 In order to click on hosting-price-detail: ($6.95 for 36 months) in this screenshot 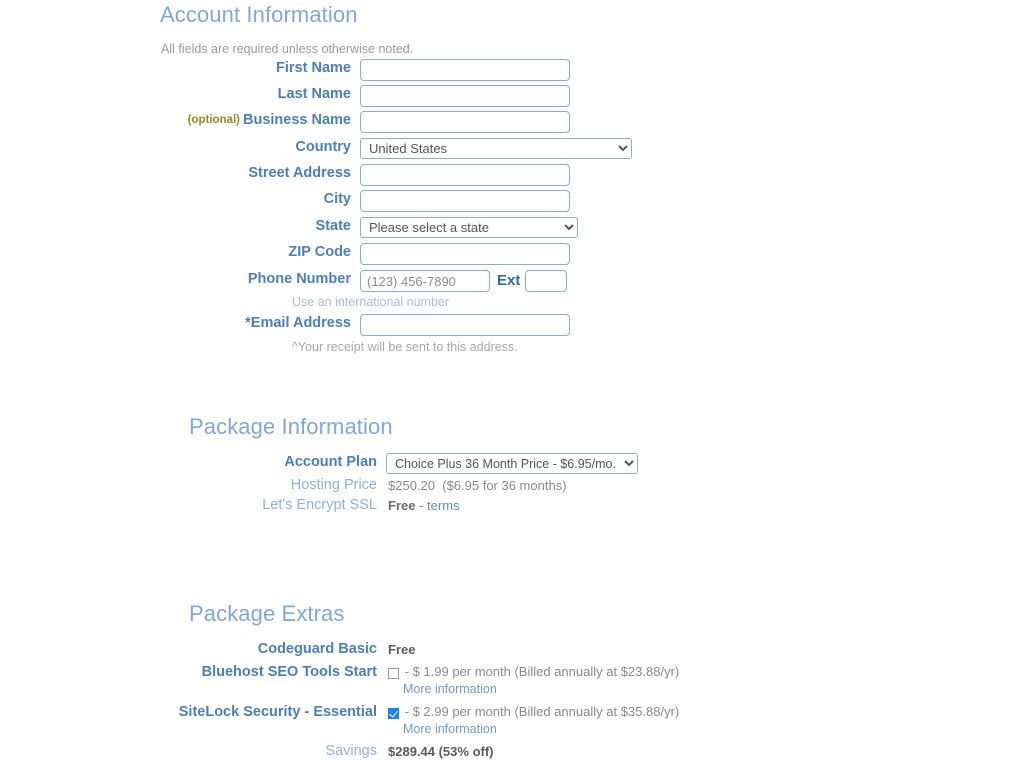, I will do `click(504, 485)`.